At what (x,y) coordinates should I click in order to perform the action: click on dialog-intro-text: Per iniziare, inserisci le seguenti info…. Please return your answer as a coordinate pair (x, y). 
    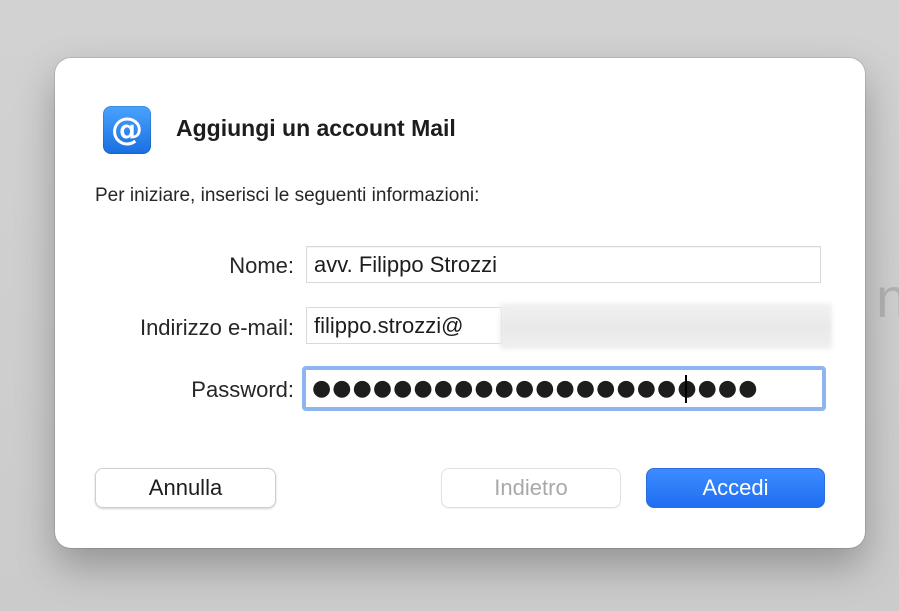
    Looking at the image, I should click on (287, 195).